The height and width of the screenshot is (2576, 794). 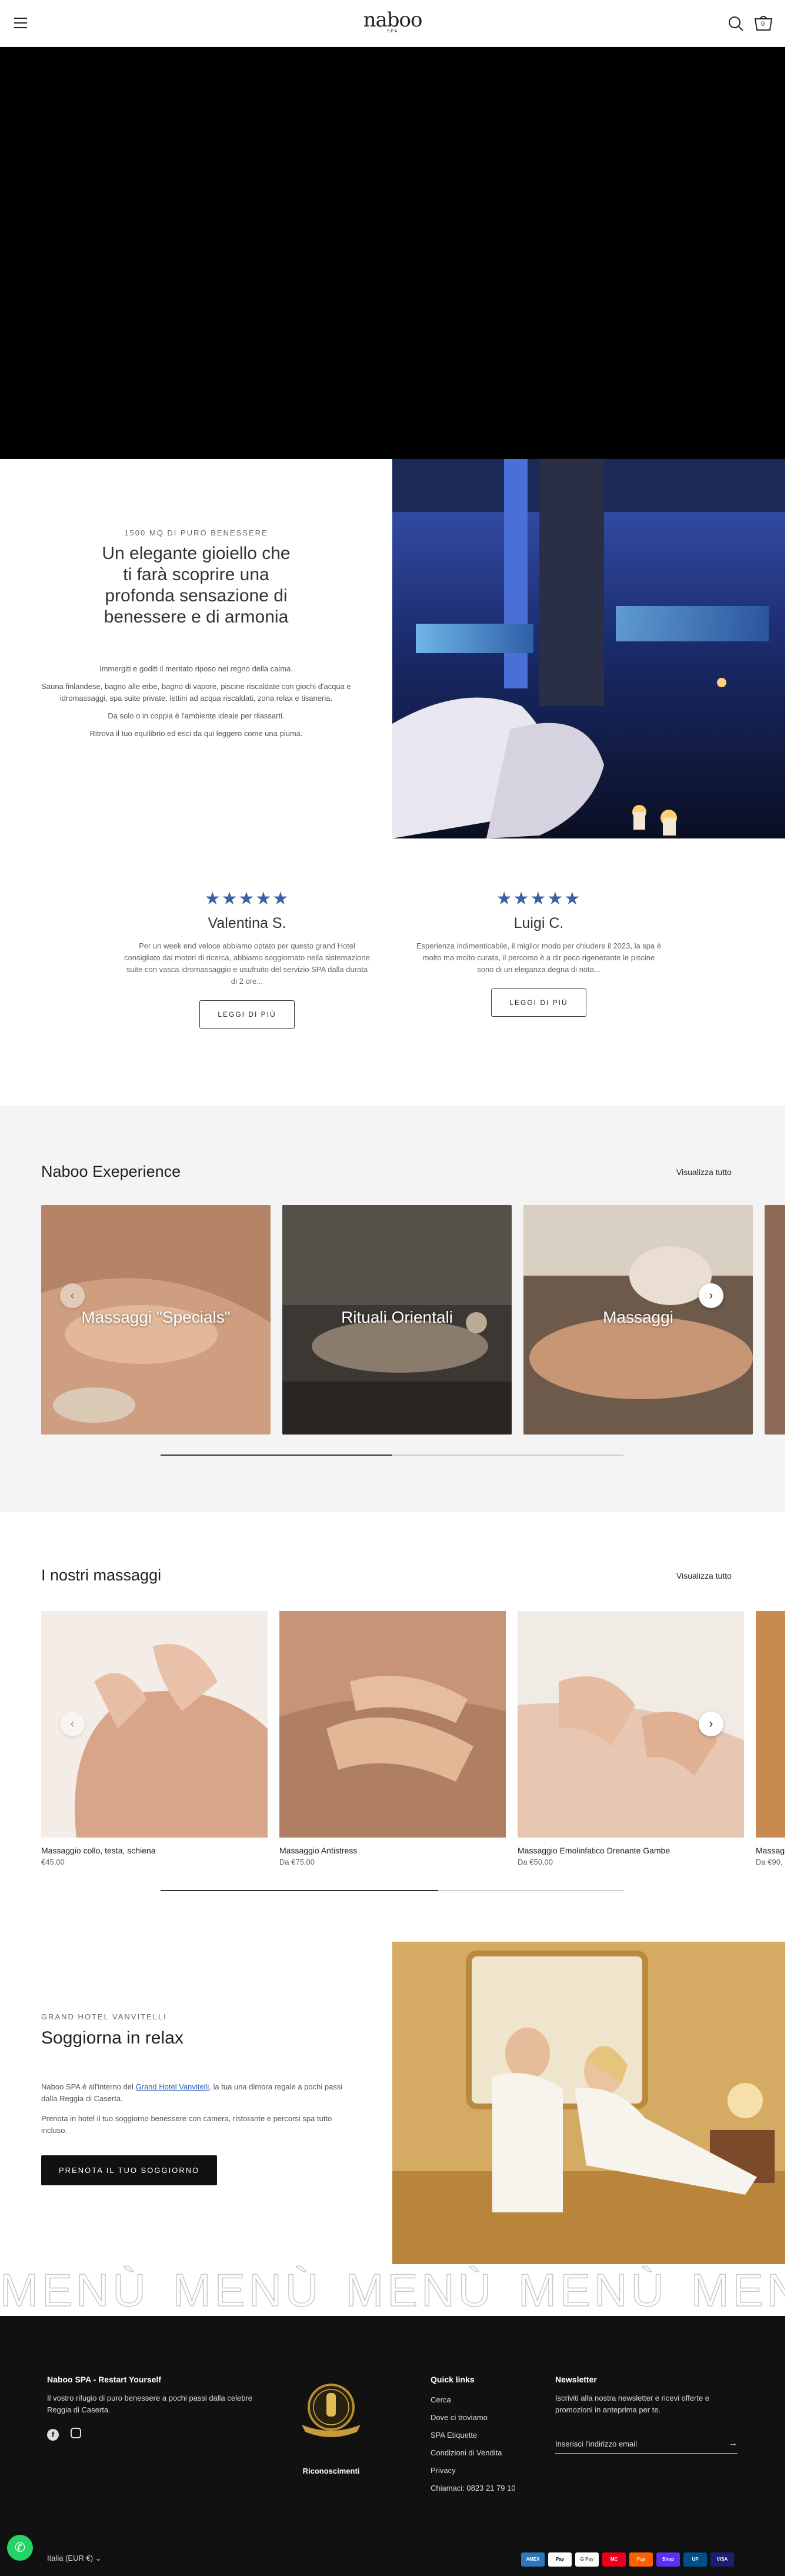 I want to click on product-card-peek: Massagg Da €90,, so click(x=770, y=1738).